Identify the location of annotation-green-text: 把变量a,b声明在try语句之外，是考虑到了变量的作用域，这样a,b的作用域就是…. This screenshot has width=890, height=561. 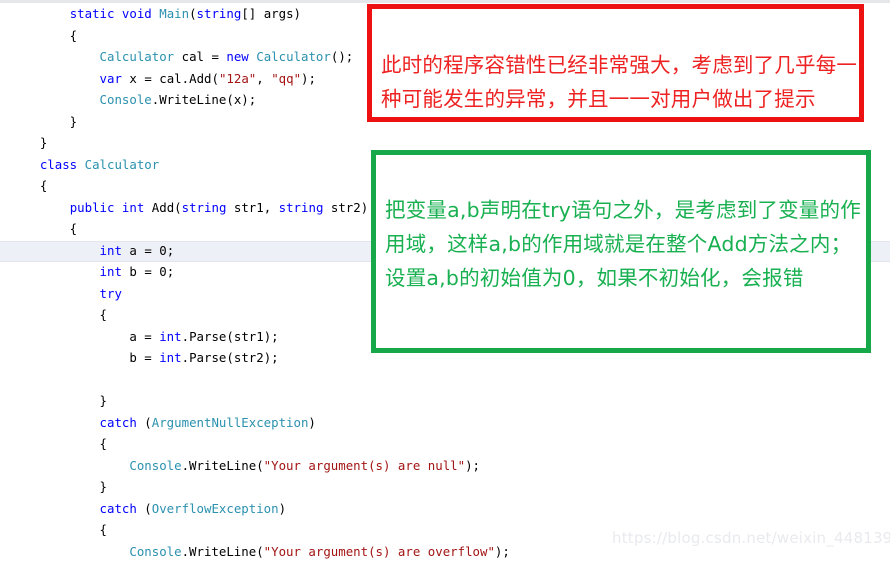
(623, 244).